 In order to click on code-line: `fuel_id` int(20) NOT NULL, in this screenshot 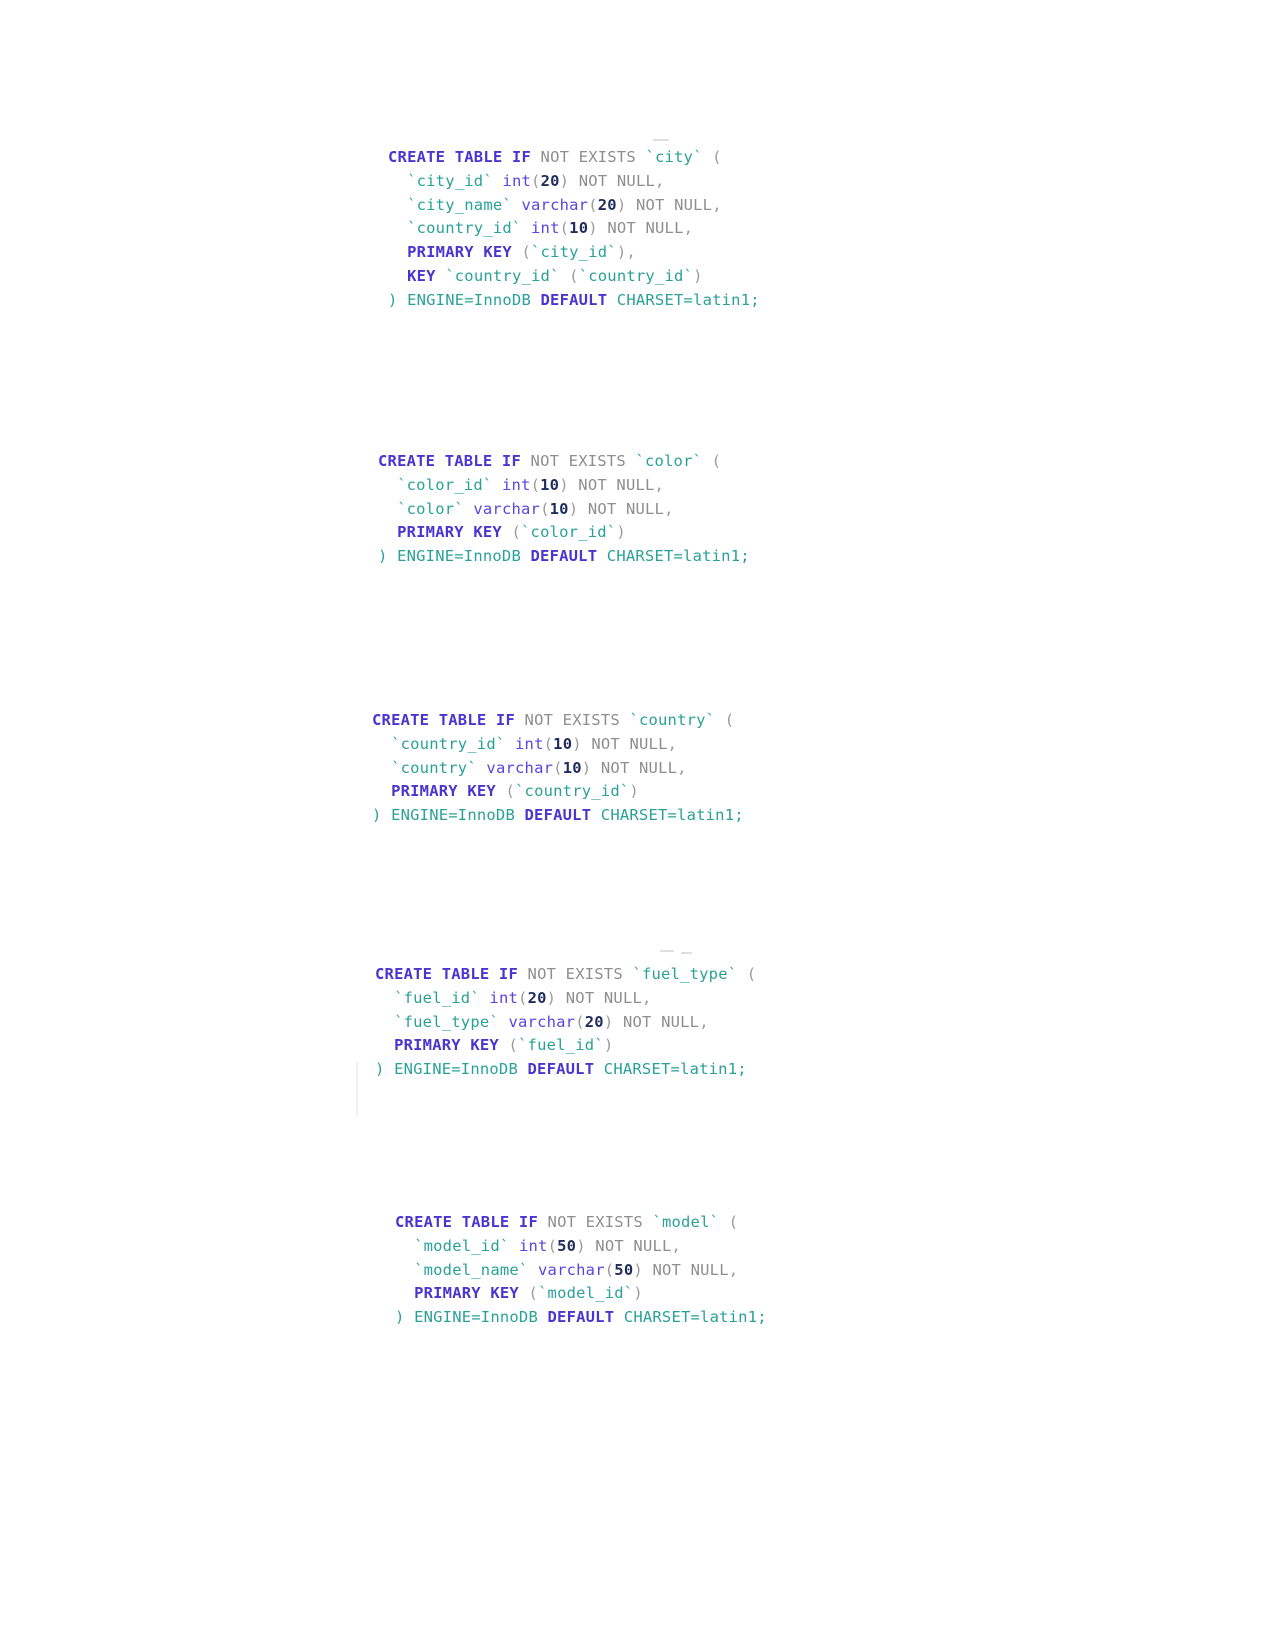, I will do `click(565, 999)`.